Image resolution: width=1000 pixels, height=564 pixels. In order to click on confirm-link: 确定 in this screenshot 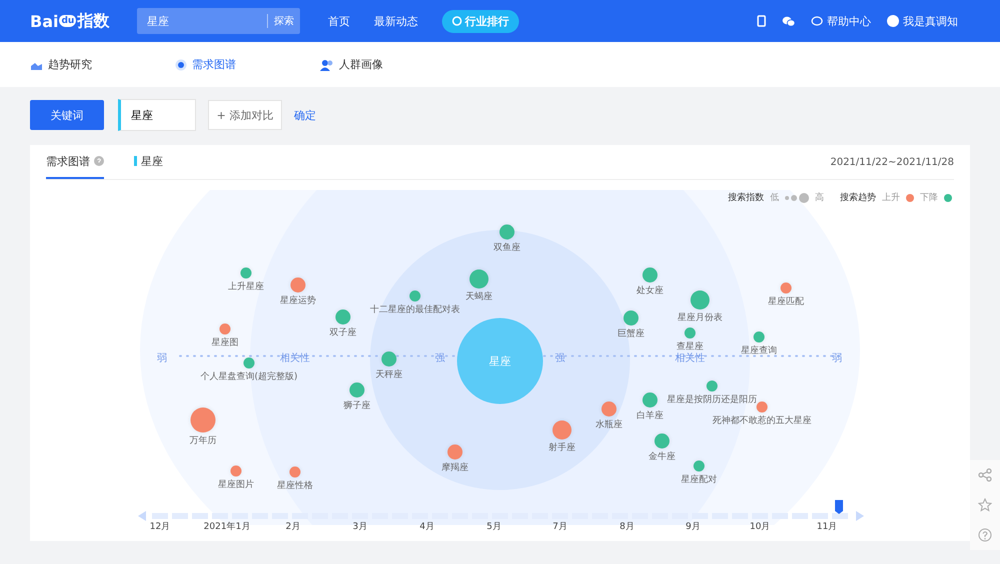, I will do `click(305, 115)`.